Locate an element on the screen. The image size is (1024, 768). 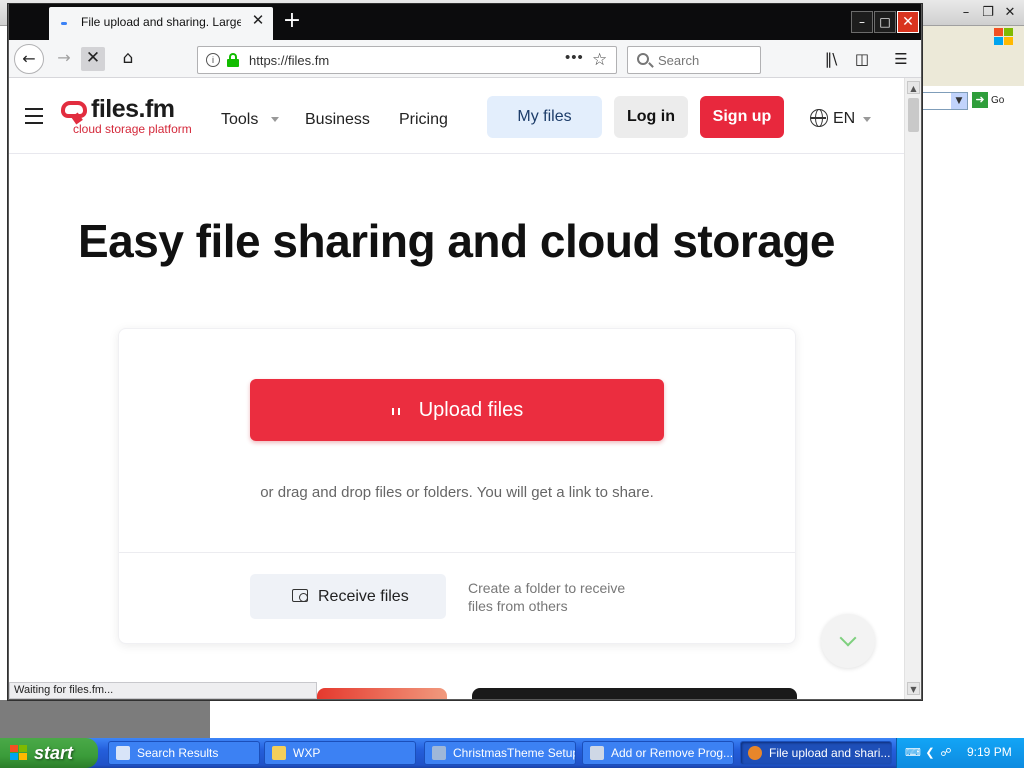
taskbar-item-label: WXP is located at coordinates (307, 753).